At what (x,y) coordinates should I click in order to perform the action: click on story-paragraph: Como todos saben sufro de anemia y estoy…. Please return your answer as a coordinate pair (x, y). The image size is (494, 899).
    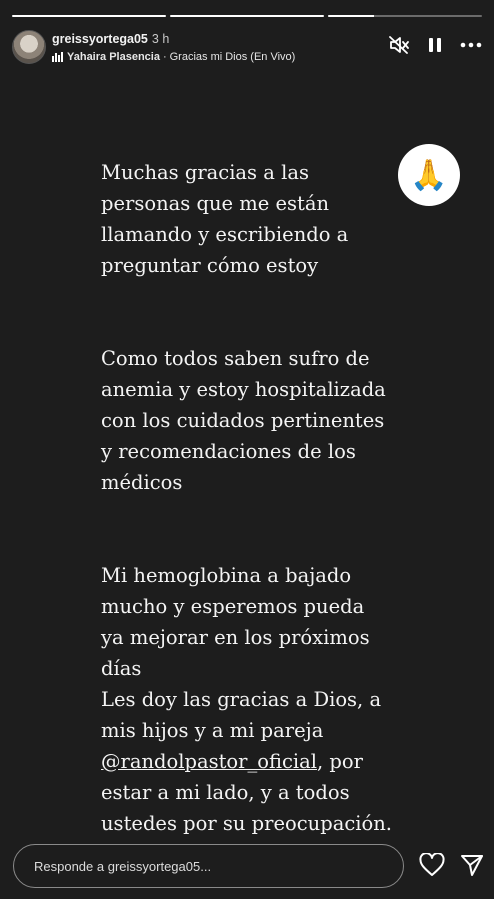
    Looking at the image, I should click on (243, 420).